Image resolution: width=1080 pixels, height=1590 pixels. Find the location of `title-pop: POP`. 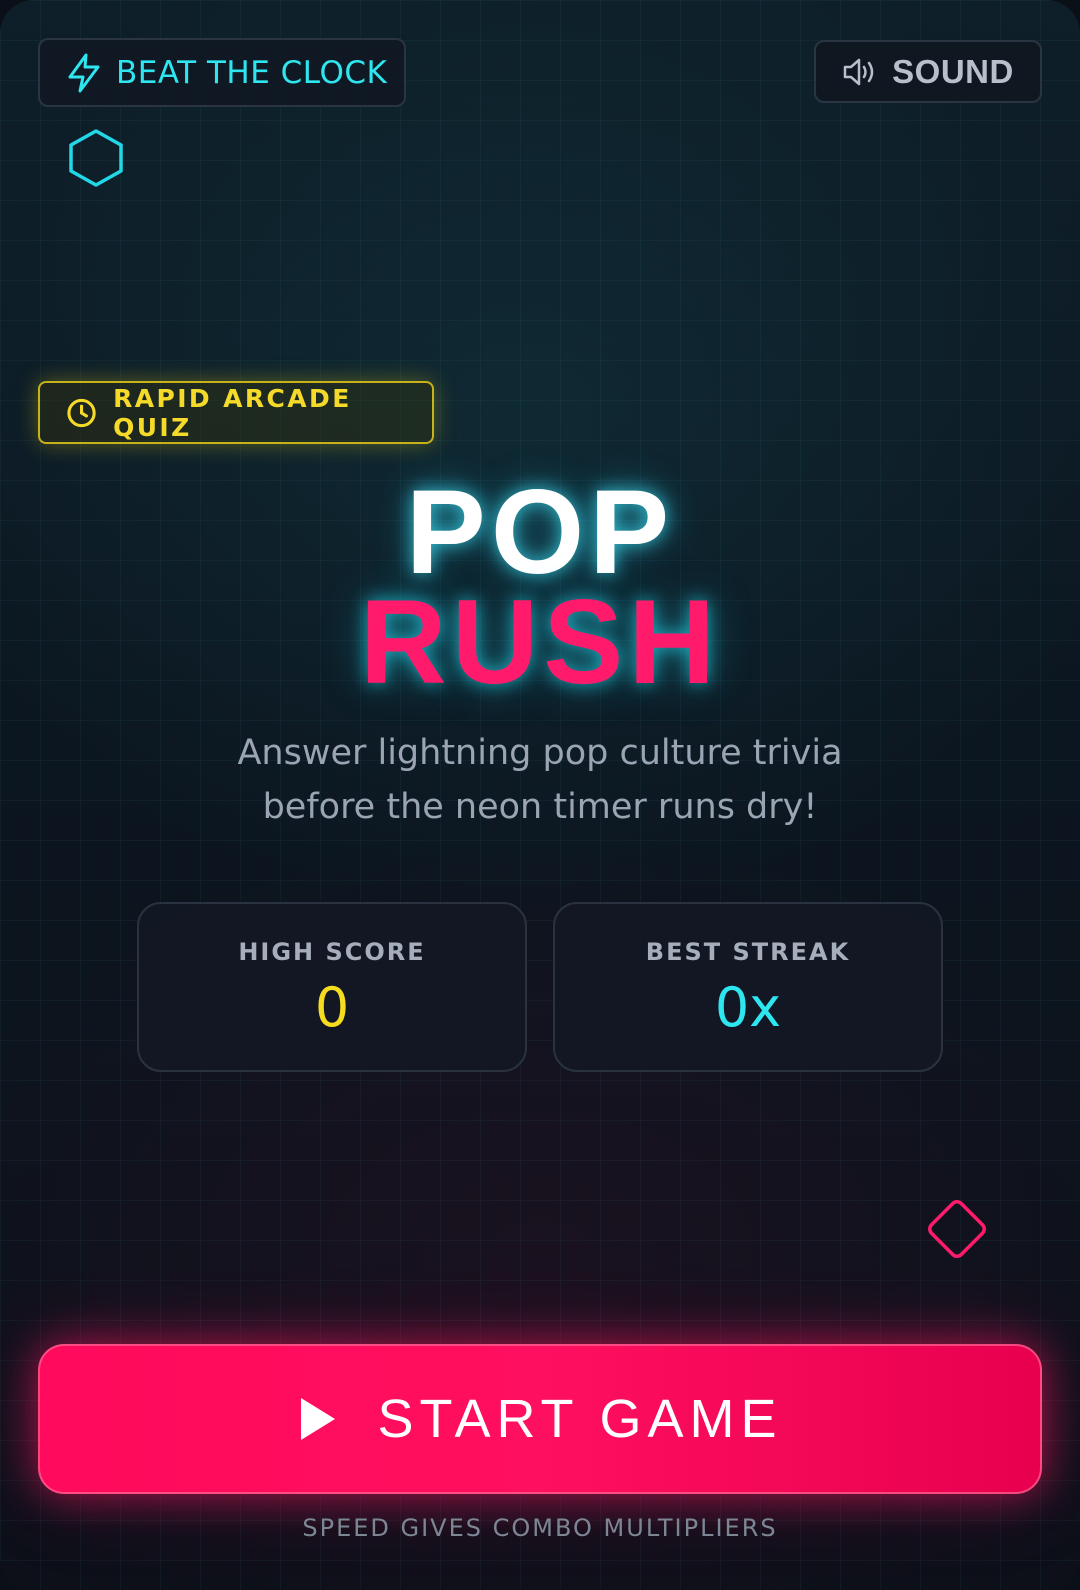

title-pop: POP is located at coordinates (540, 532).